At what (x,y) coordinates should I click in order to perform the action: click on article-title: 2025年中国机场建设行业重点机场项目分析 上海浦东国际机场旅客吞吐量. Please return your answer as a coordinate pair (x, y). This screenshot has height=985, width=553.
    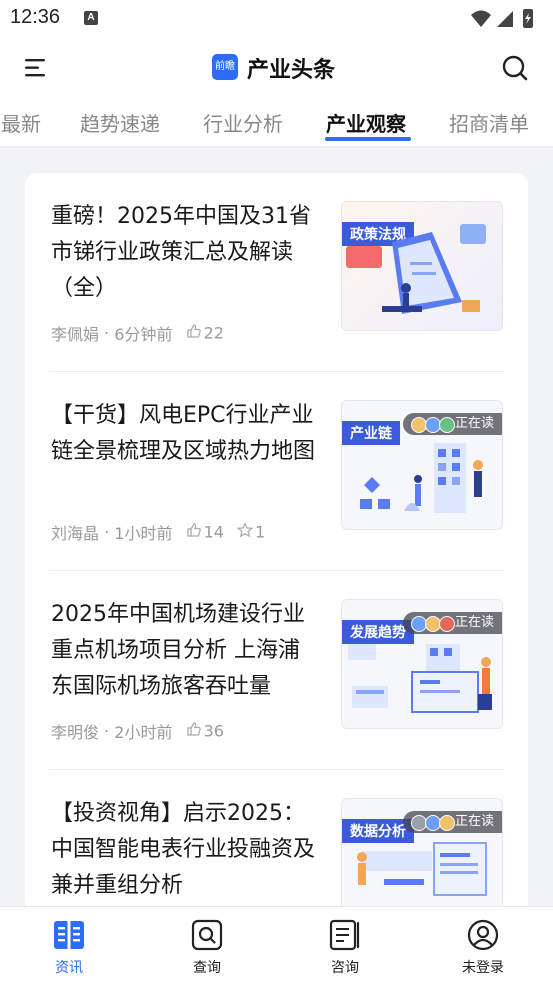
    Looking at the image, I should click on (183, 651).